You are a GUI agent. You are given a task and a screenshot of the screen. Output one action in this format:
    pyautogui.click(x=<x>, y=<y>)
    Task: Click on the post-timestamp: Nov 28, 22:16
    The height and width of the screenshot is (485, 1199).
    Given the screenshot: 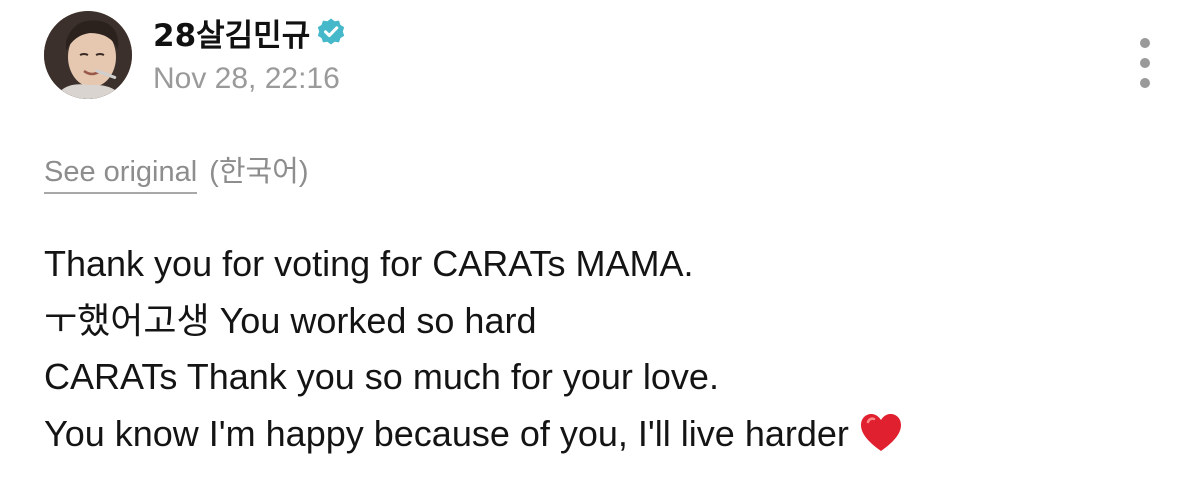 What is the action you would take?
    pyautogui.click(x=246, y=78)
    